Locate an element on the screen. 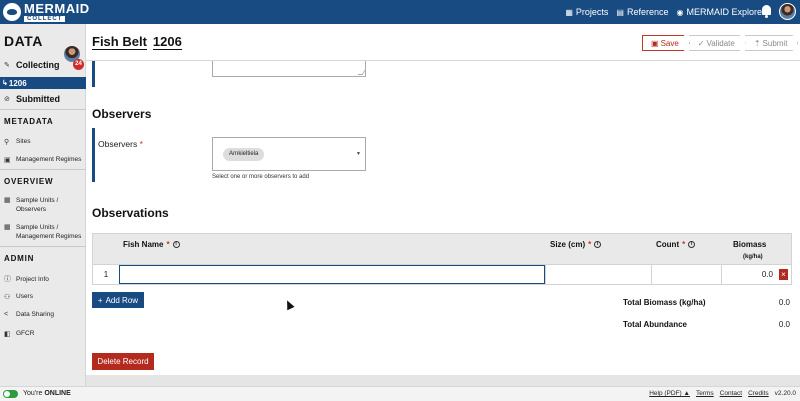 Image resolution: width=800 pixels, height=401 pixels. submit-button: ⇡ Submit is located at coordinates (772, 43).